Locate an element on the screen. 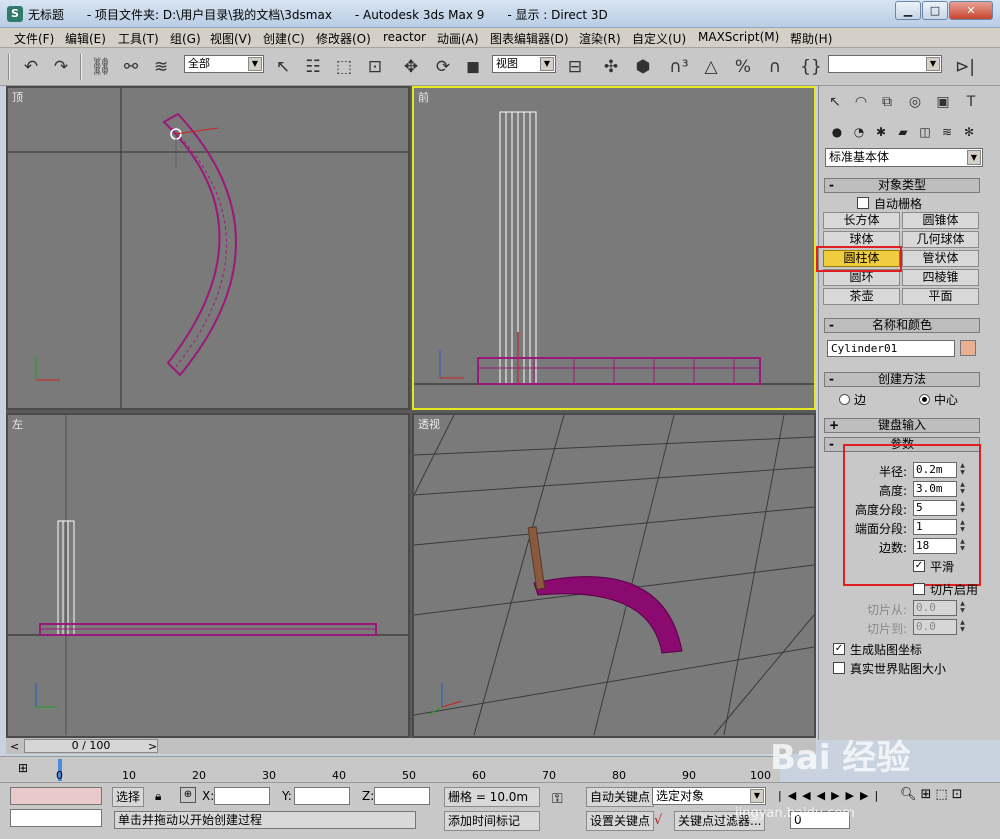 The image size is (1000, 839). maxscript-listener-output is located at coordinates (56, 818).